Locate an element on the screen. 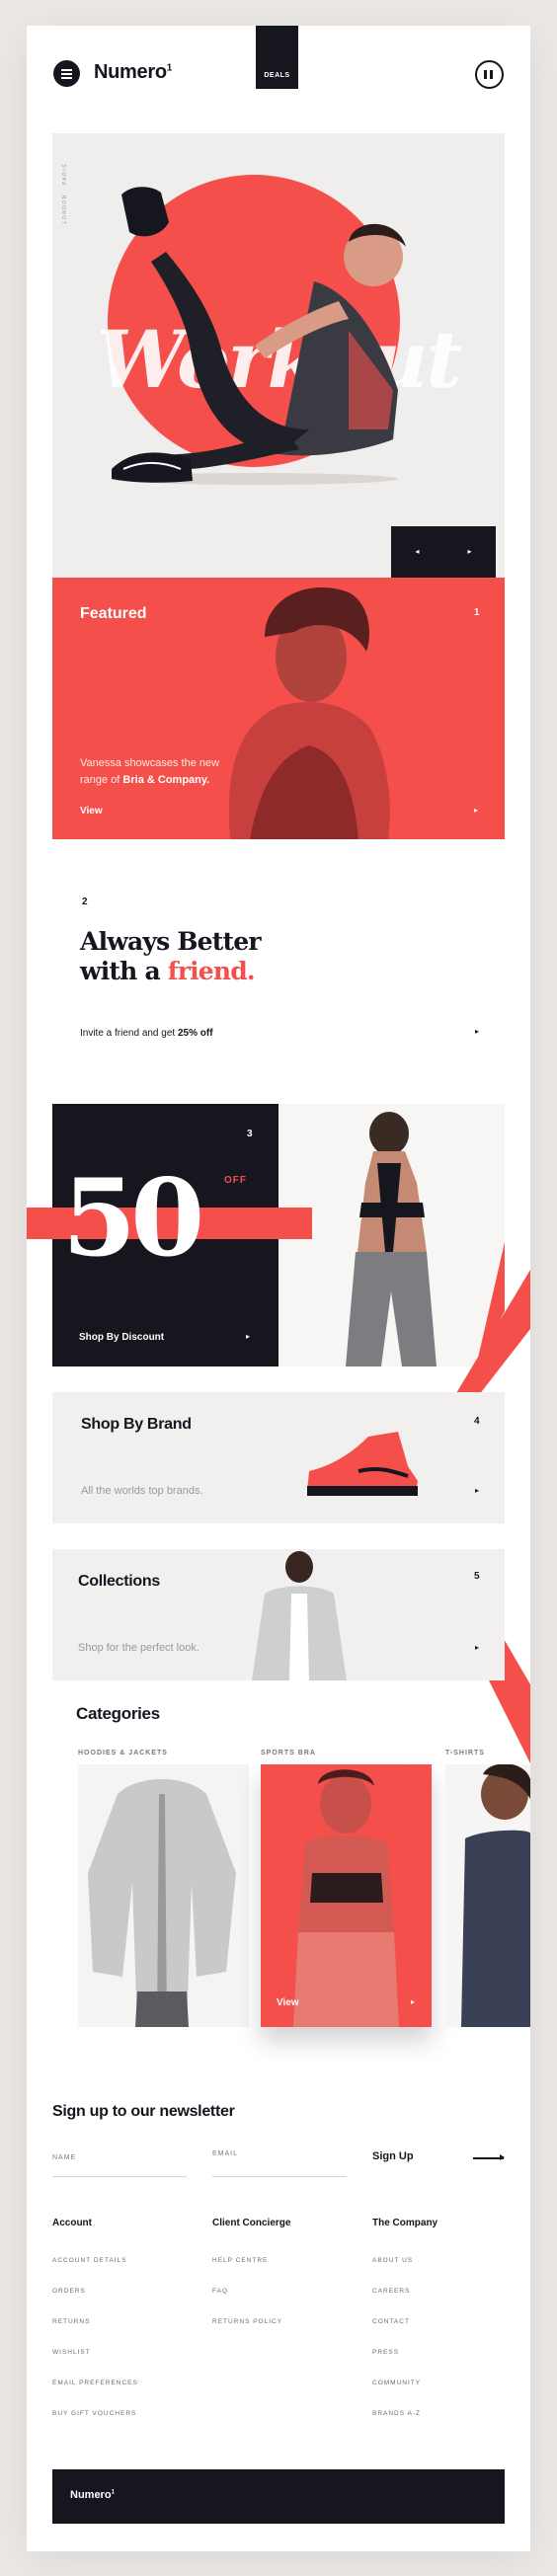  footer-heading: Client Concierge is located at coordinates (251, 2223).